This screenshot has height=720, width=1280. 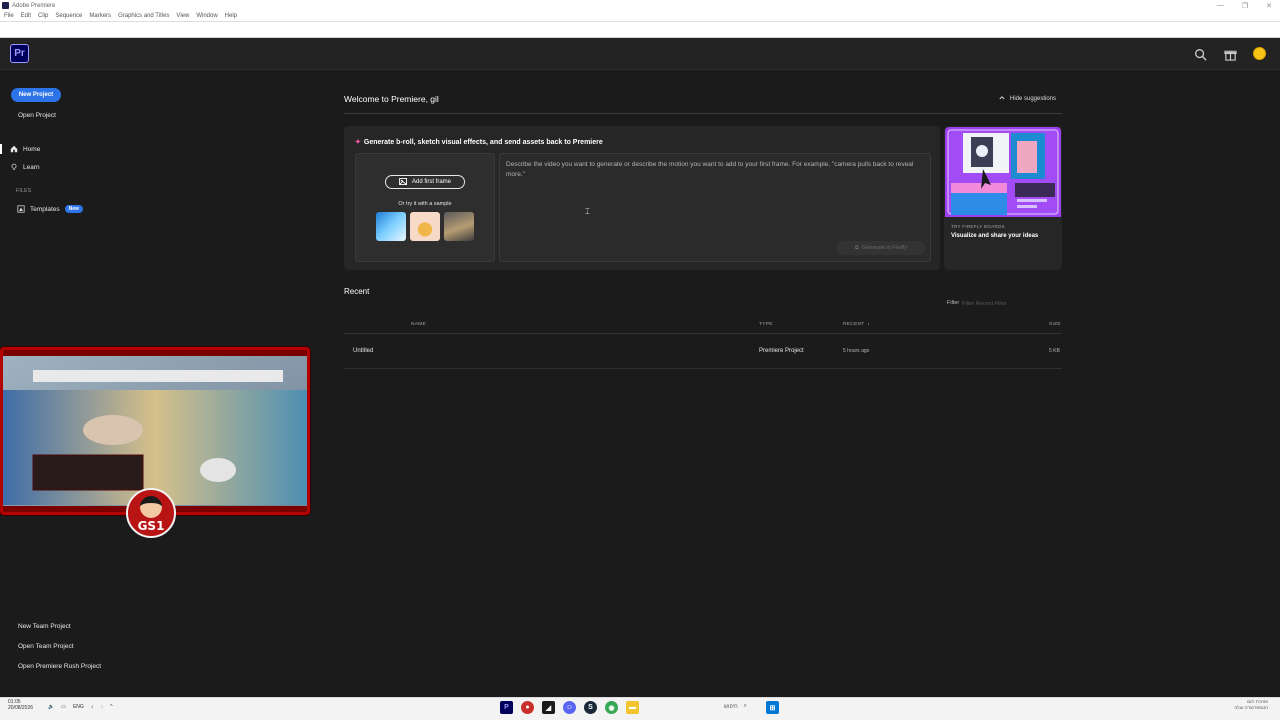 What do you see at coordinates (111, 707) in the screenshot?
I see `chevron-up-icon: ^` at bounding box center [111, 707].